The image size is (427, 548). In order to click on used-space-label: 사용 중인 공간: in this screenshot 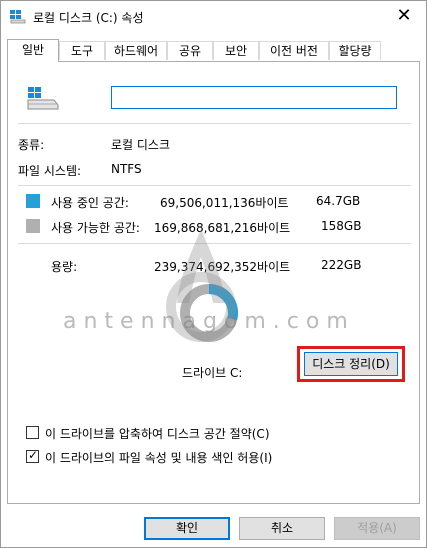, I will do `click(90, 203)`.